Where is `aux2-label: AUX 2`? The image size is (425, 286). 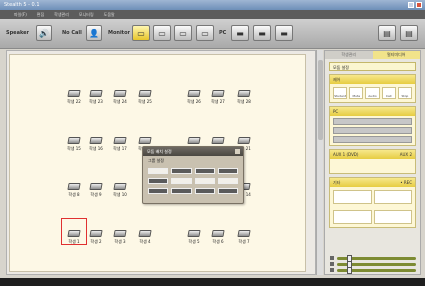 aux2-label: AUX 2 is located at coordinates (406, 154).